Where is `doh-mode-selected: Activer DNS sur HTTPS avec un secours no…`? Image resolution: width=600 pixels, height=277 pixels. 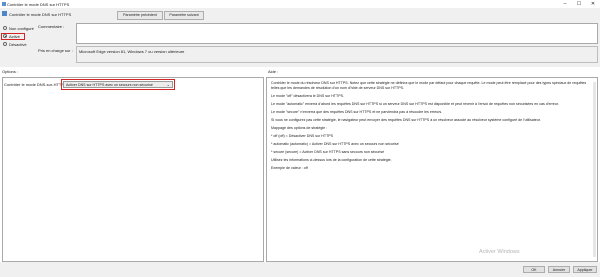 doh-mode-selected: Activer DNS sur HTTPS avec un secours no… is located at coordinates (109, 85).